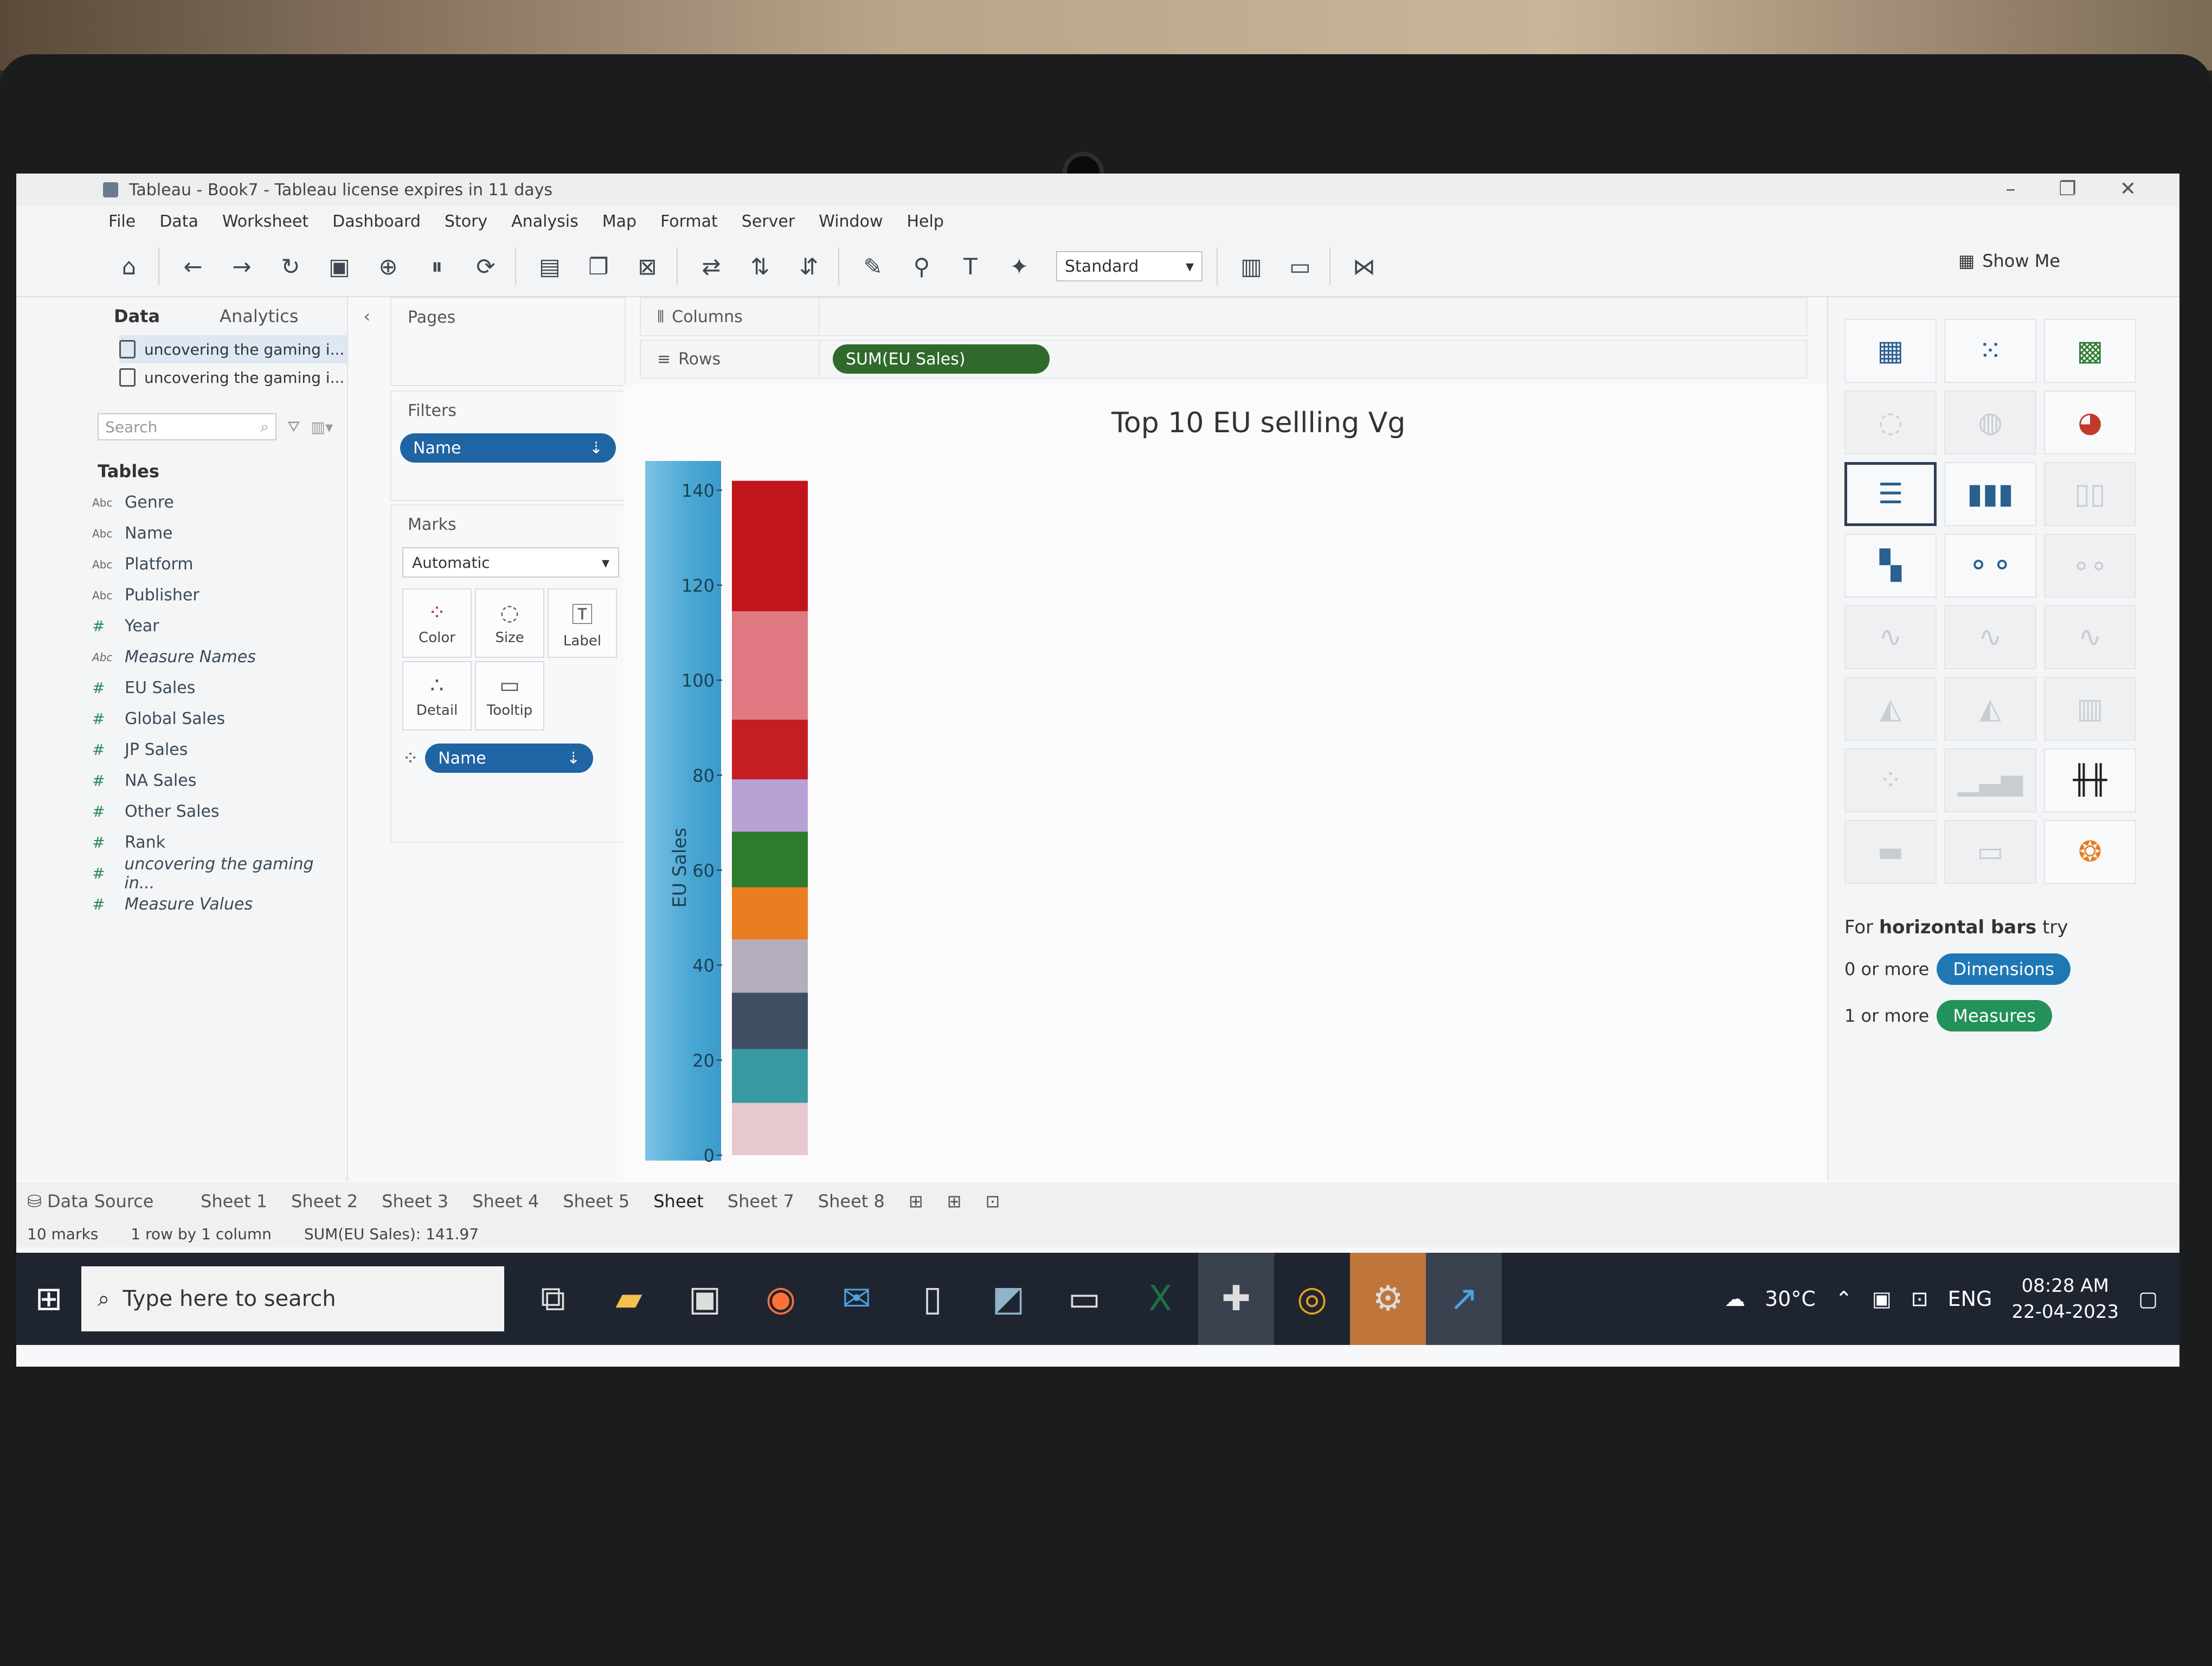  I want to click on sheet-tab-3: Sheet 3, so click(415, 1201).